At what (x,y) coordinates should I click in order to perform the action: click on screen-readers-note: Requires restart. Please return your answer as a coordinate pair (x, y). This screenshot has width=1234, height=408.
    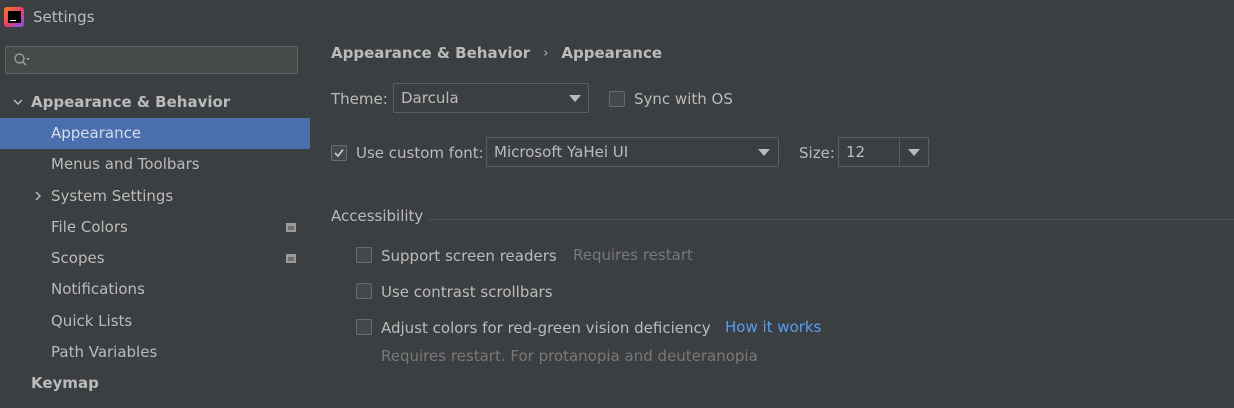
    Looking at the image, I should click on (633, 255).